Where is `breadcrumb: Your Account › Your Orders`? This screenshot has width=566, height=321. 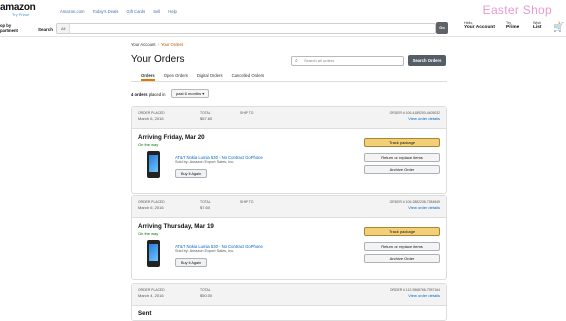 breadcrumb: Your Account › Your Orders is located at coordinates (157, 44).